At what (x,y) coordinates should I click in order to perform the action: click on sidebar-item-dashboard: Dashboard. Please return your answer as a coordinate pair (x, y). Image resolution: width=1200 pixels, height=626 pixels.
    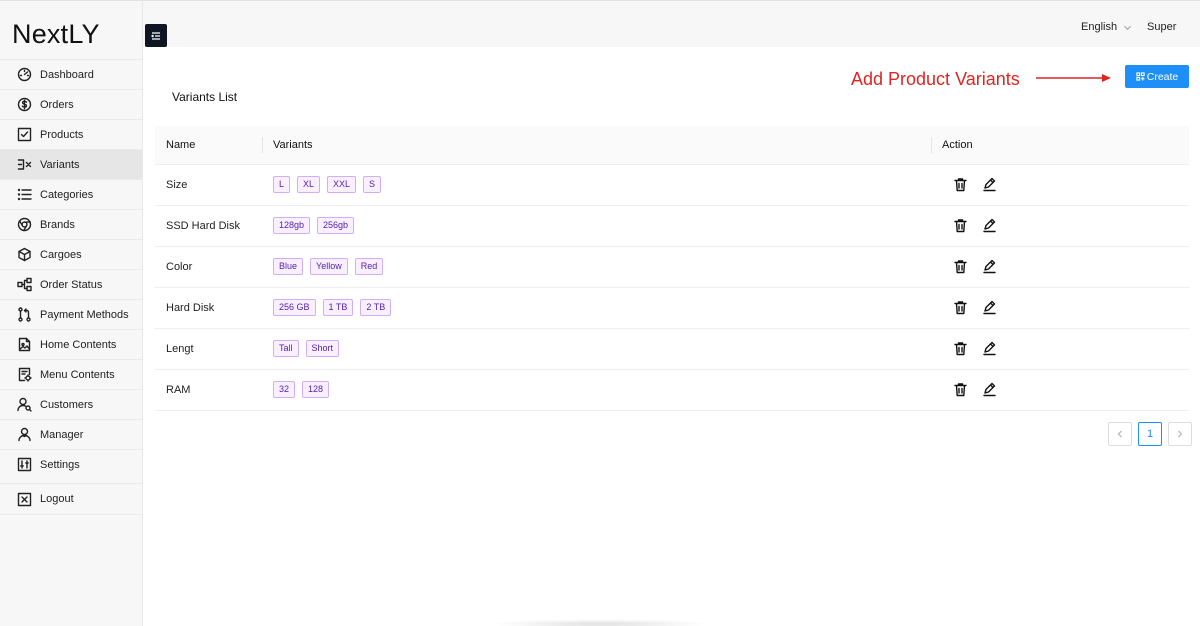
    Looking at the image, I should click on (71, 74).